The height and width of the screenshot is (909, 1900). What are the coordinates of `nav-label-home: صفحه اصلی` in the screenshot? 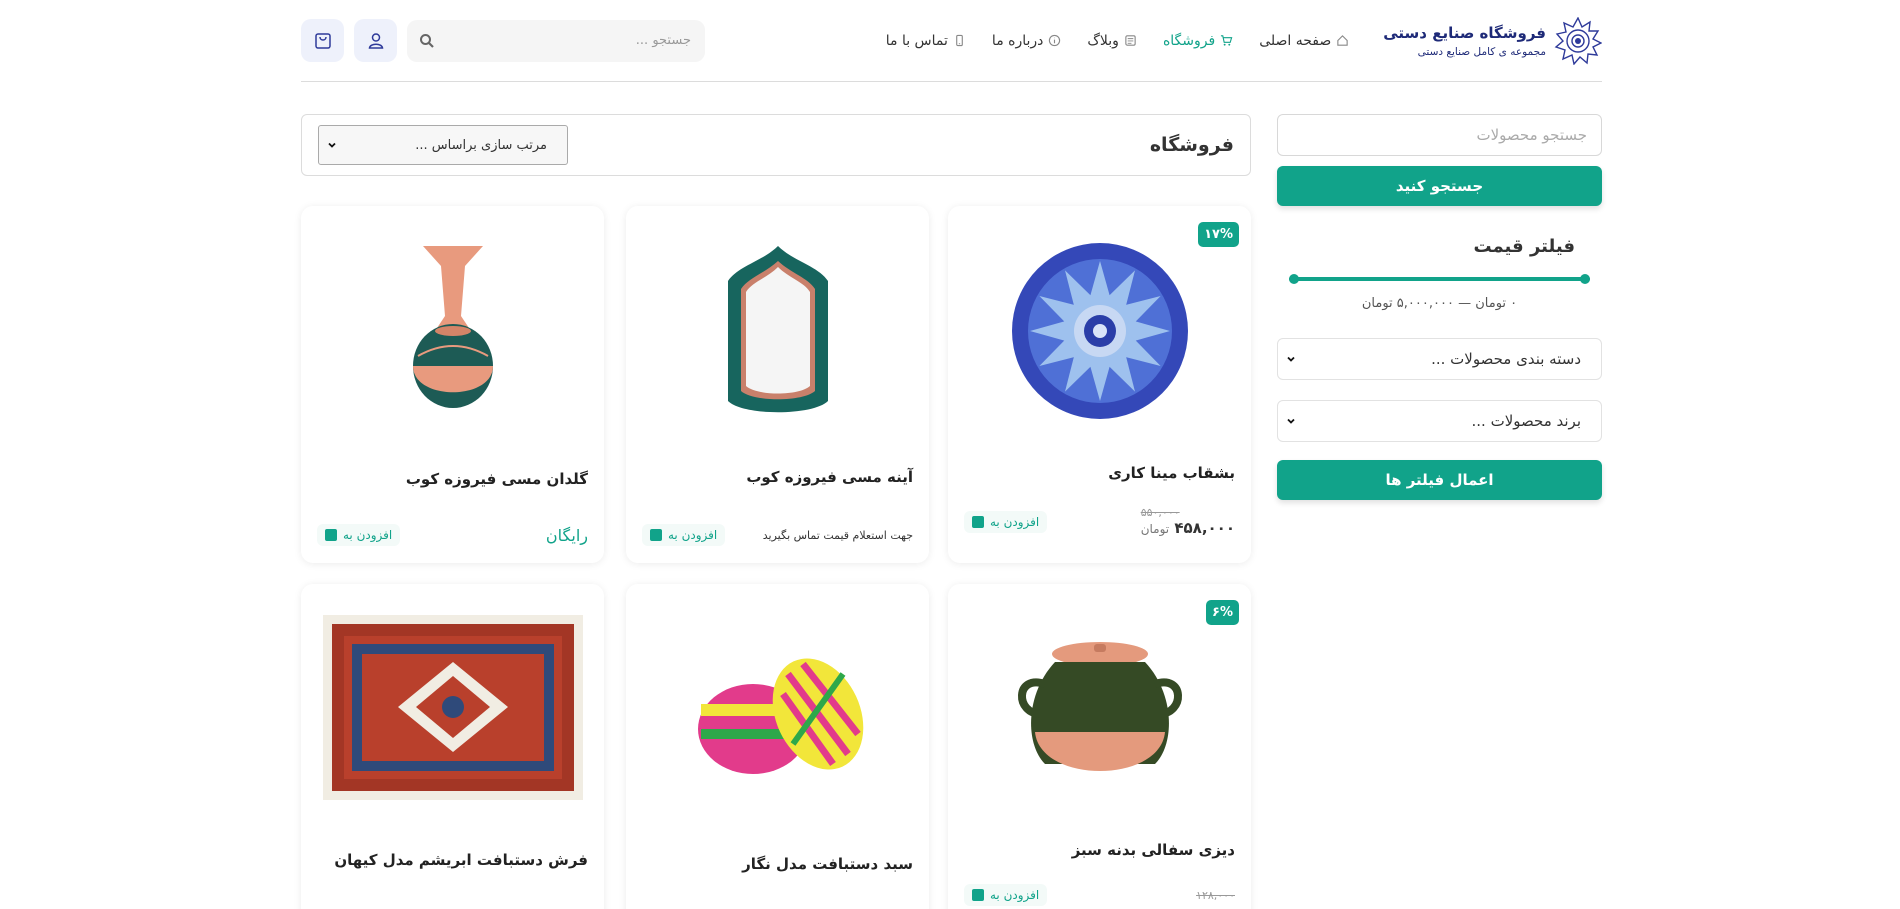 It's located at (1295, 40).